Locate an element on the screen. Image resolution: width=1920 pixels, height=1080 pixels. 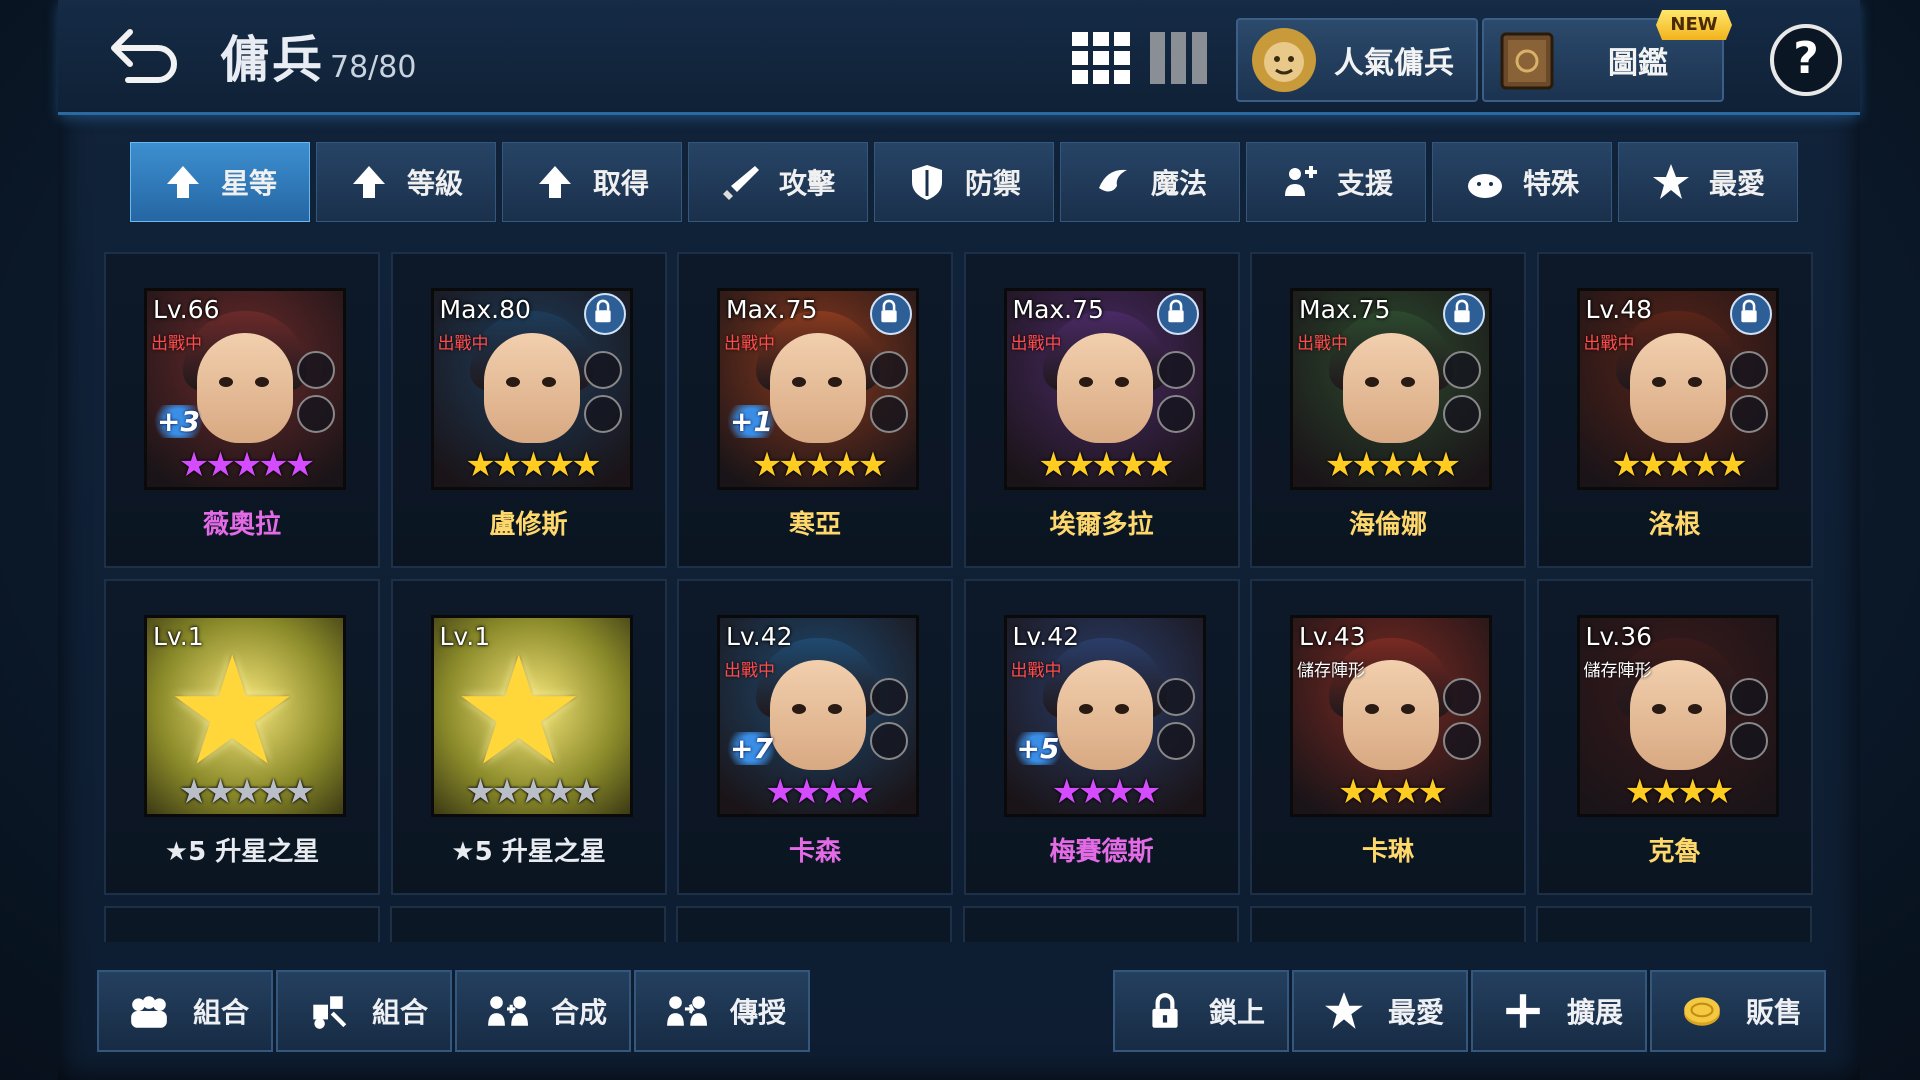
enhance-badge: +7 is located at coordinates (751, 748).